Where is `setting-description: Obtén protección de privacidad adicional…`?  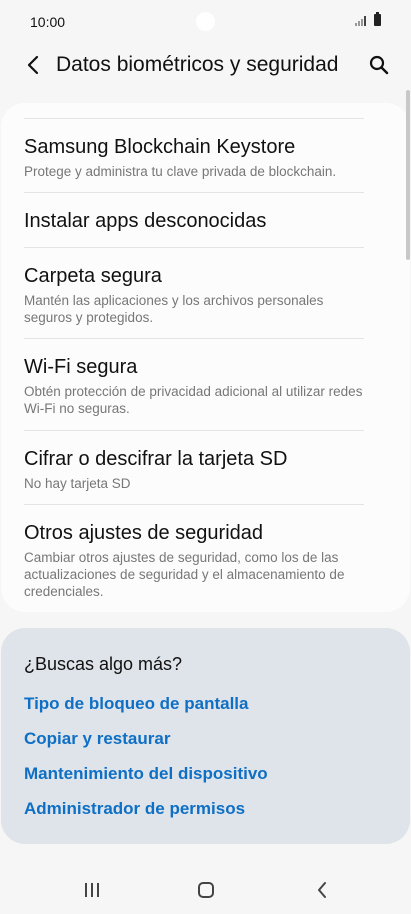
setting-description: Obtén protección de privacidad adicional… is located at coordinates (193, 400).